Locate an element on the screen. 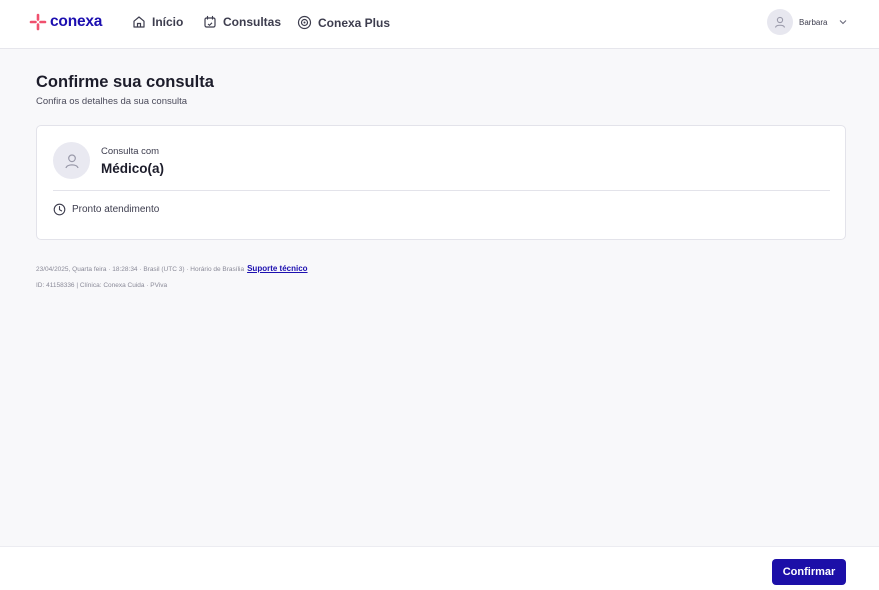 Image resolution: width=879 pixels, height=590 pixels. appointment-timing: Pronto atendimento is located at coordinates (106, 209).